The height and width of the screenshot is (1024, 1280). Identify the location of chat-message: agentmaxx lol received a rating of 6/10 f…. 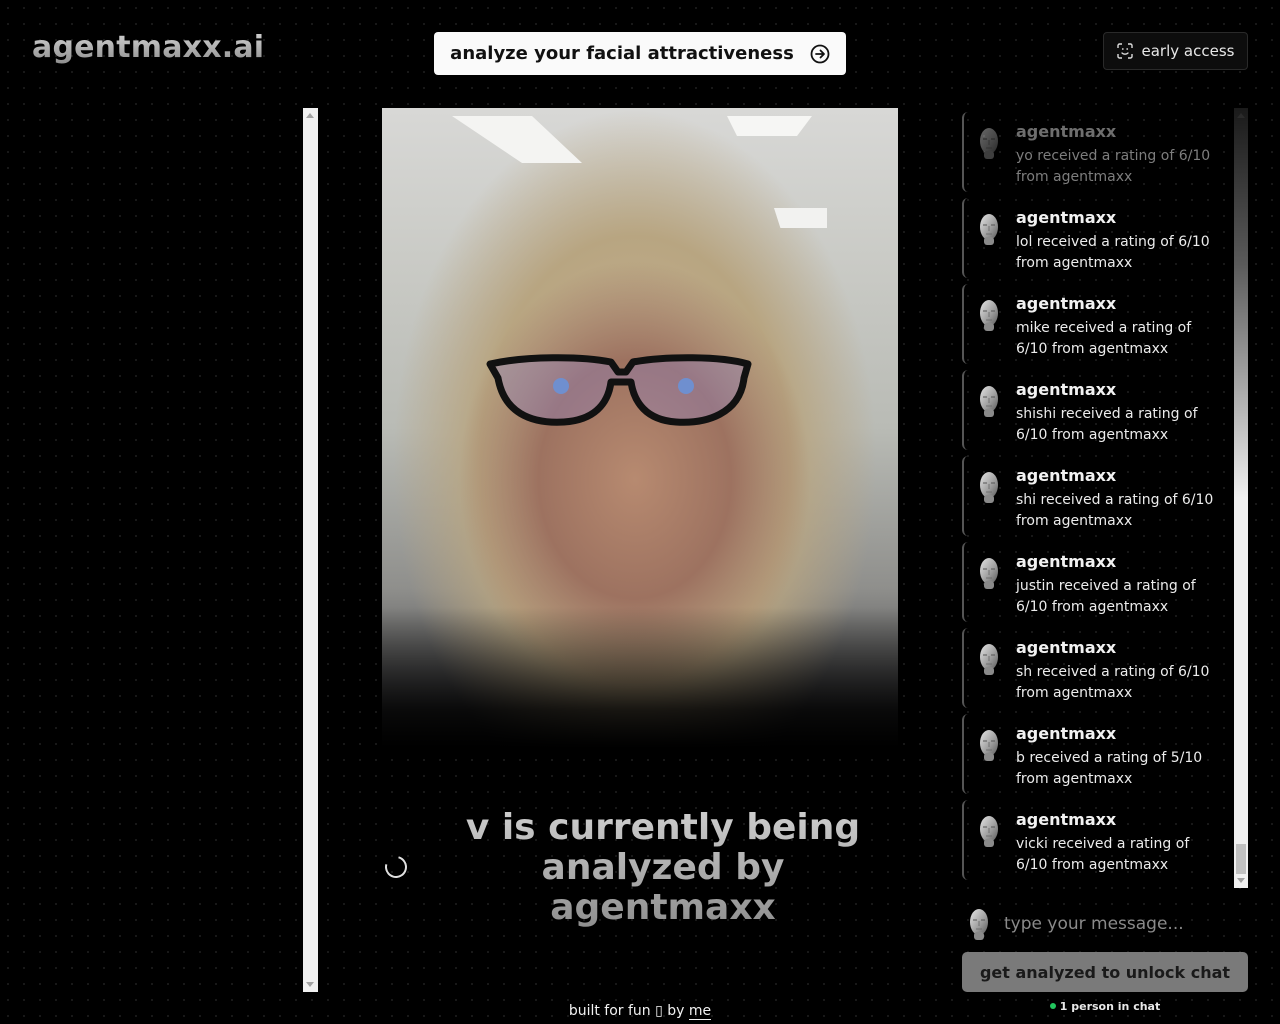
(1098, 238).